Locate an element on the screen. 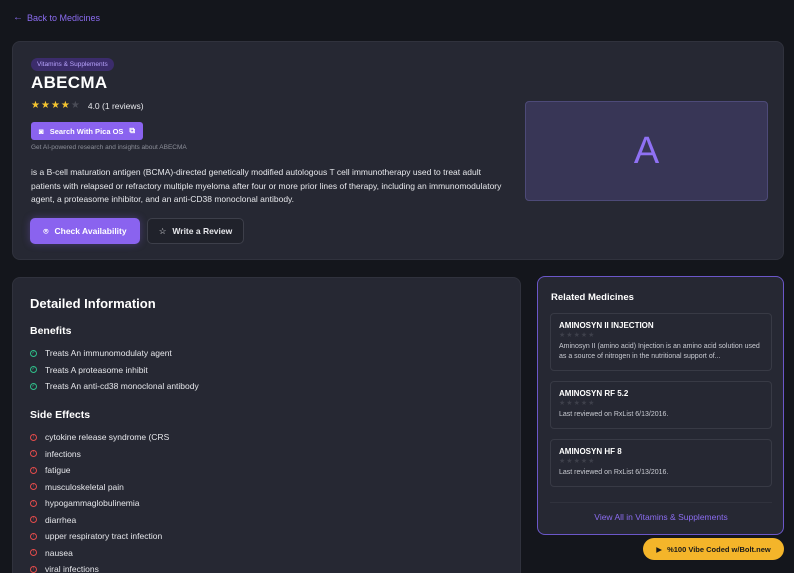  category-badge: Vitamins & Supplements is located at coordinates (72, 64).